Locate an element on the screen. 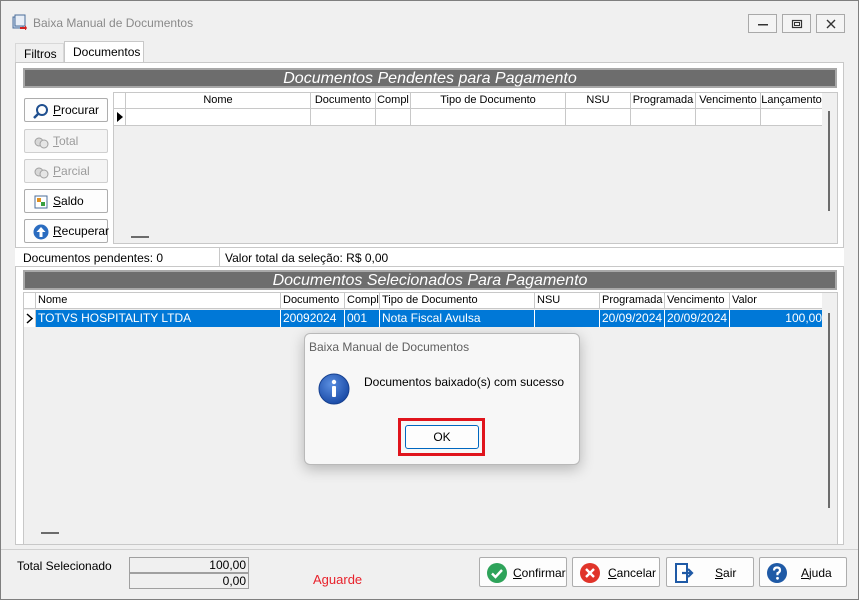  col-lancamento: Lançamento is located at coordinates (791, 101).